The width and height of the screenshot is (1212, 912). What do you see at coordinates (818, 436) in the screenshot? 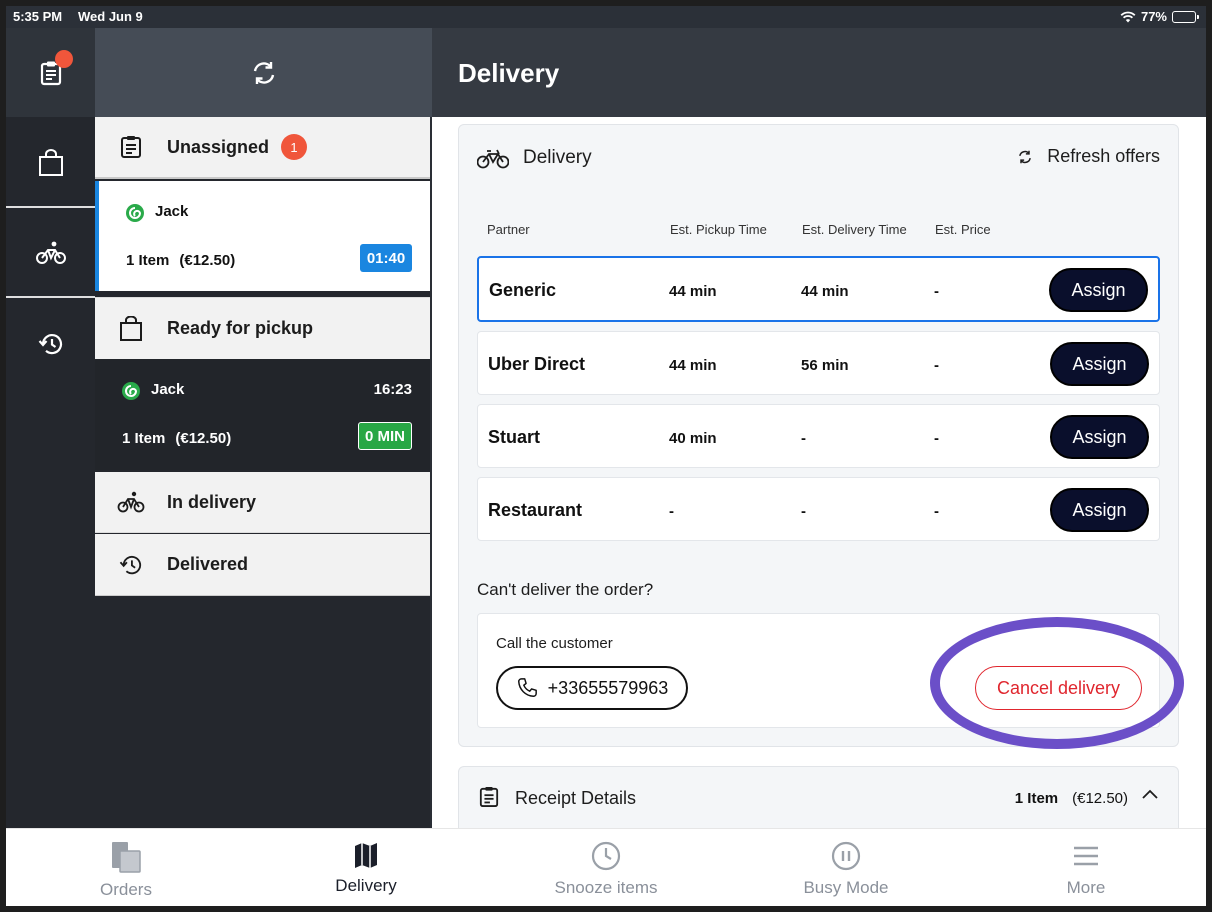
I see `partner-row-stuart: Stuart 40 min - - Assign` at bounding box center [818, 436].